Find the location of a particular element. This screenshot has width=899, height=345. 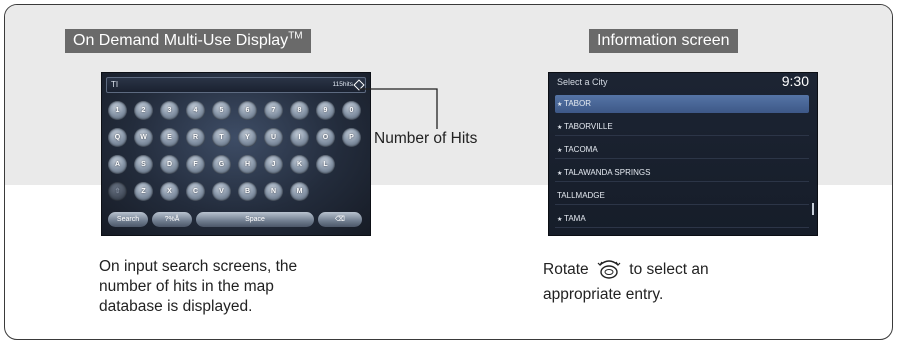

key-7: 7 is located at coordinates (273, 110).